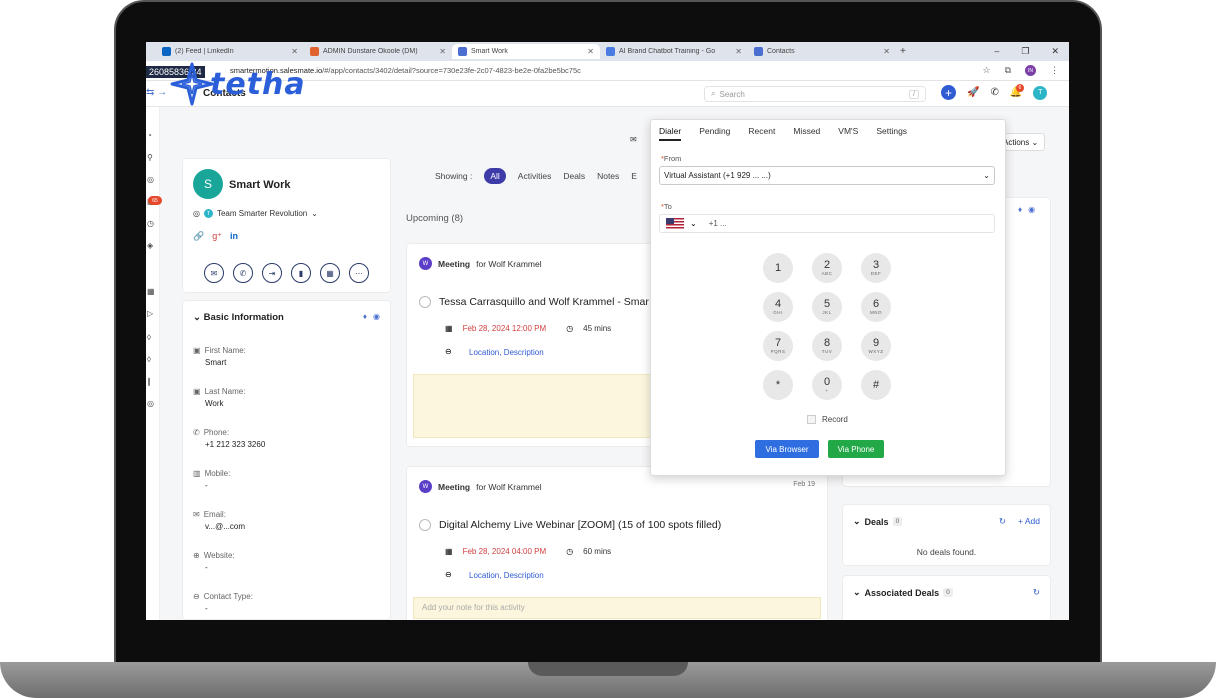 The width and height of the screenshot is (1216, 698). What do you see at coordinates (778, 385) in the screenshot?
I see `key-star: *` at bounding box center [778, 385].